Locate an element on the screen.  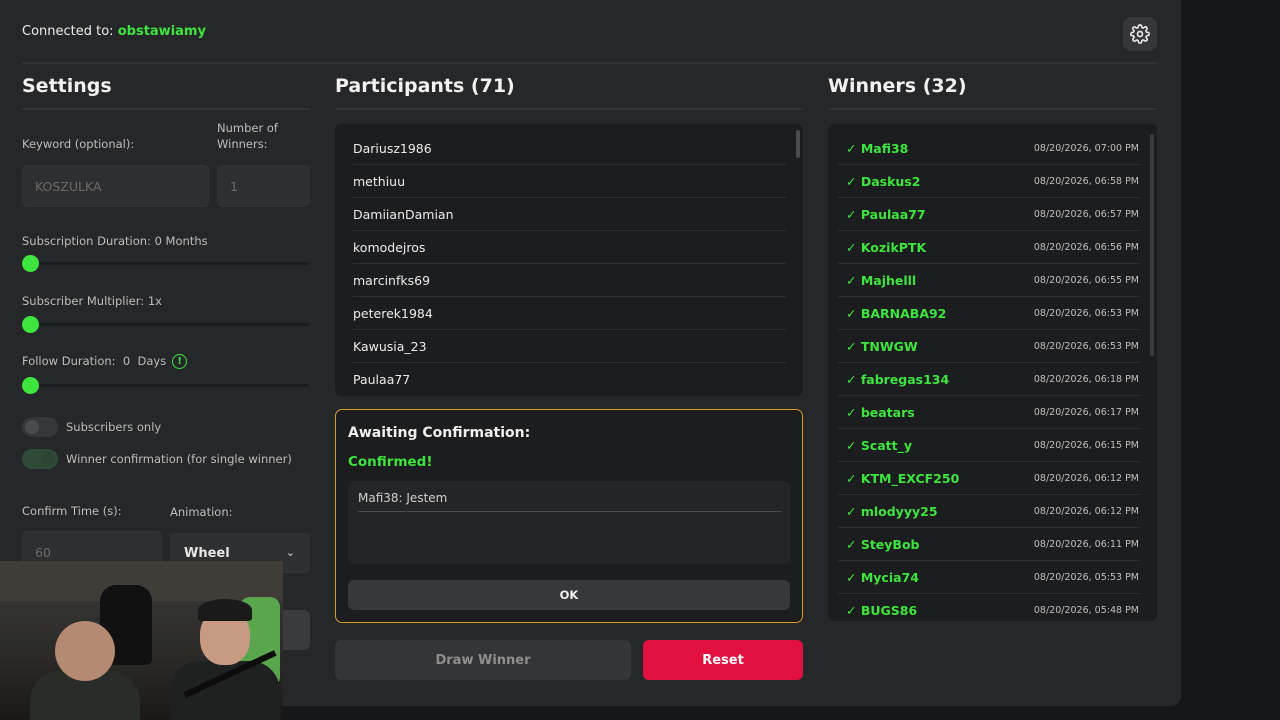
winner-time: 08/20/2026, 05:48 PM is located at coordinates (1086, 610).